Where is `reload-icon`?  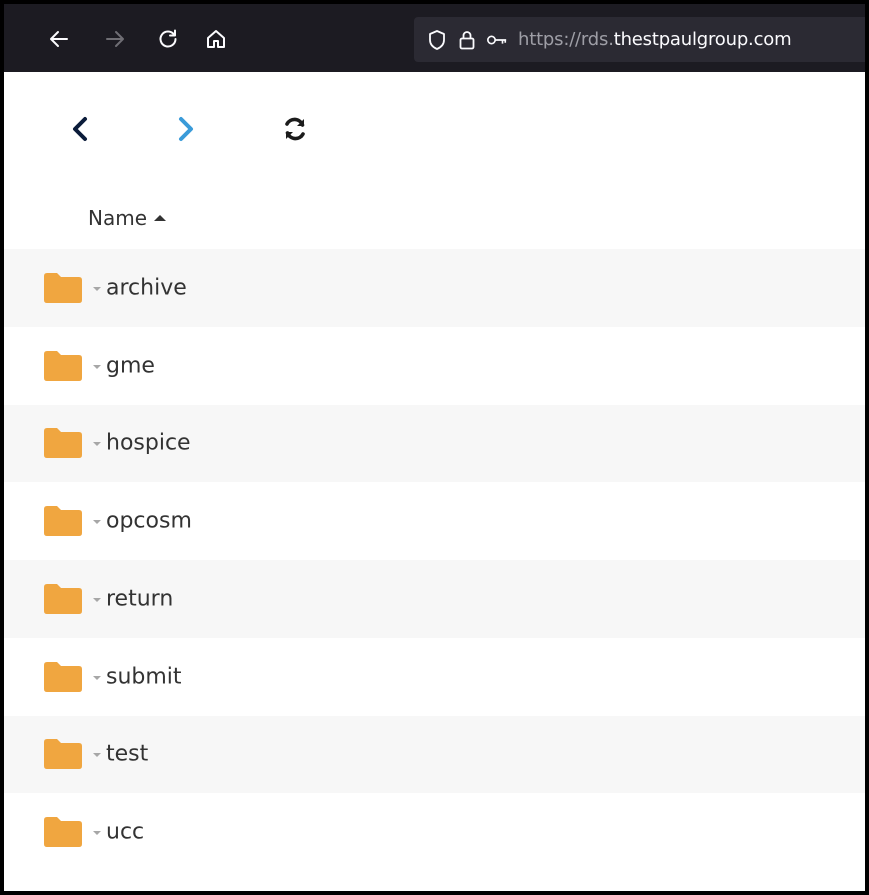 reload-icon is located at coordinates (168, 38).